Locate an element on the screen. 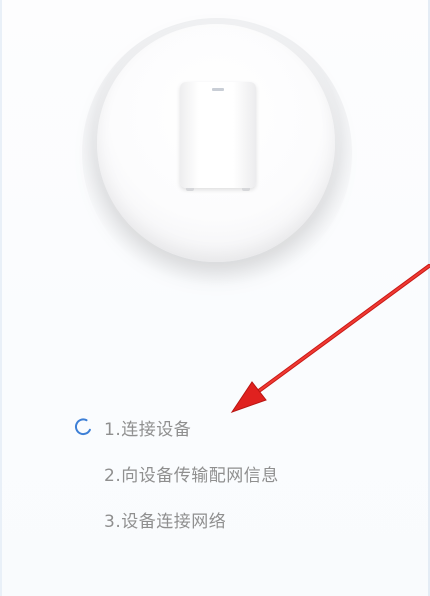 The width and height of the screenshot is (430, 596). loading-spinner-icon is located at coordinates (82, 427).